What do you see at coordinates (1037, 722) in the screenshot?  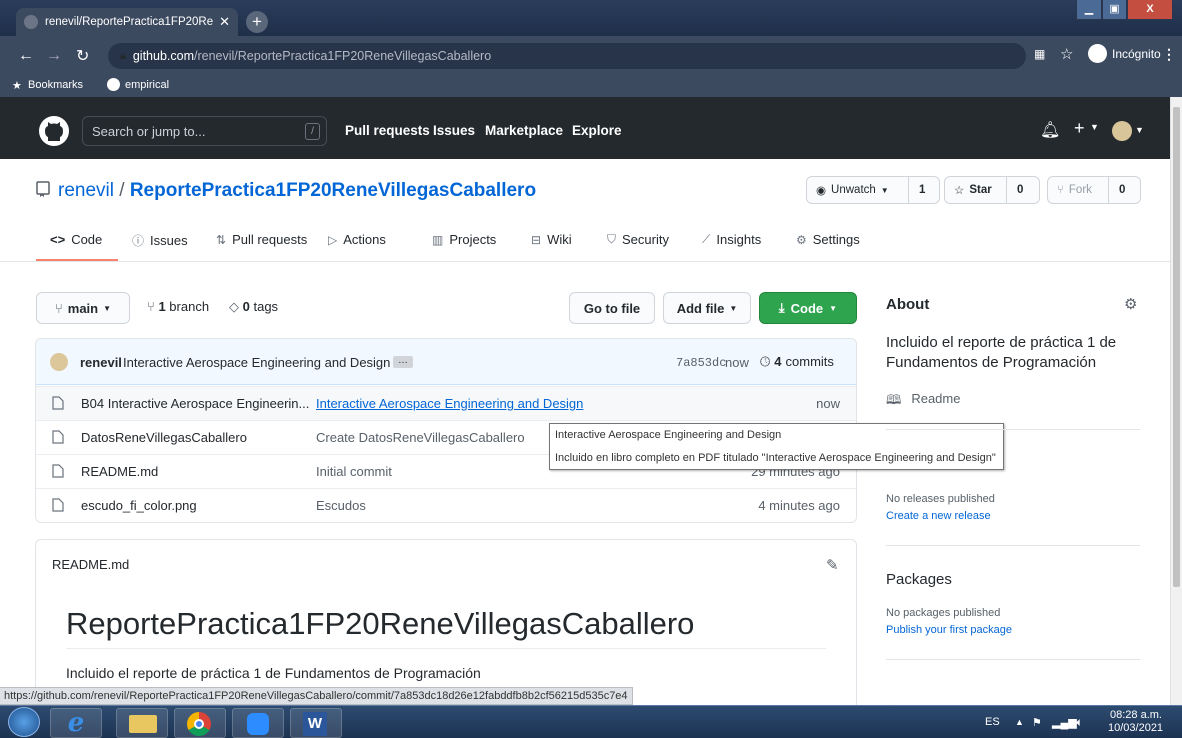 I see `action-center-flag-icon: ⚑` at bounding box center [1037, 722].